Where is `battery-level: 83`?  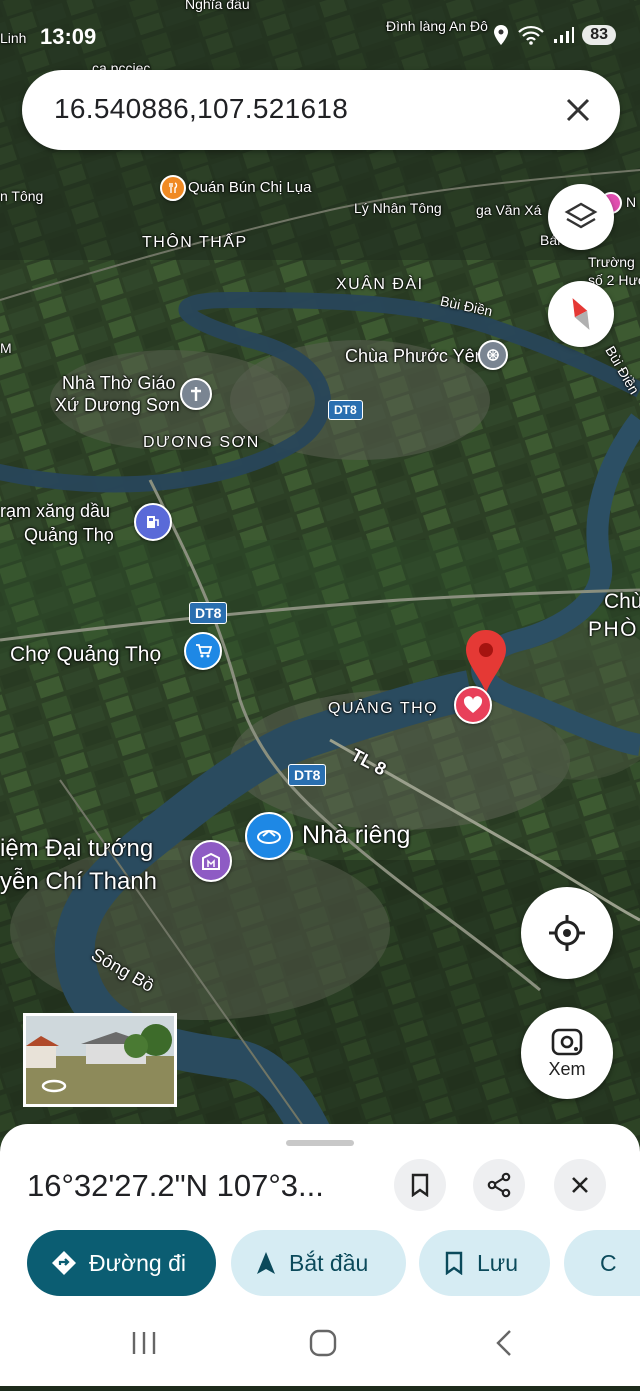 battery-level: 83 is located at coordinates (599, 34).